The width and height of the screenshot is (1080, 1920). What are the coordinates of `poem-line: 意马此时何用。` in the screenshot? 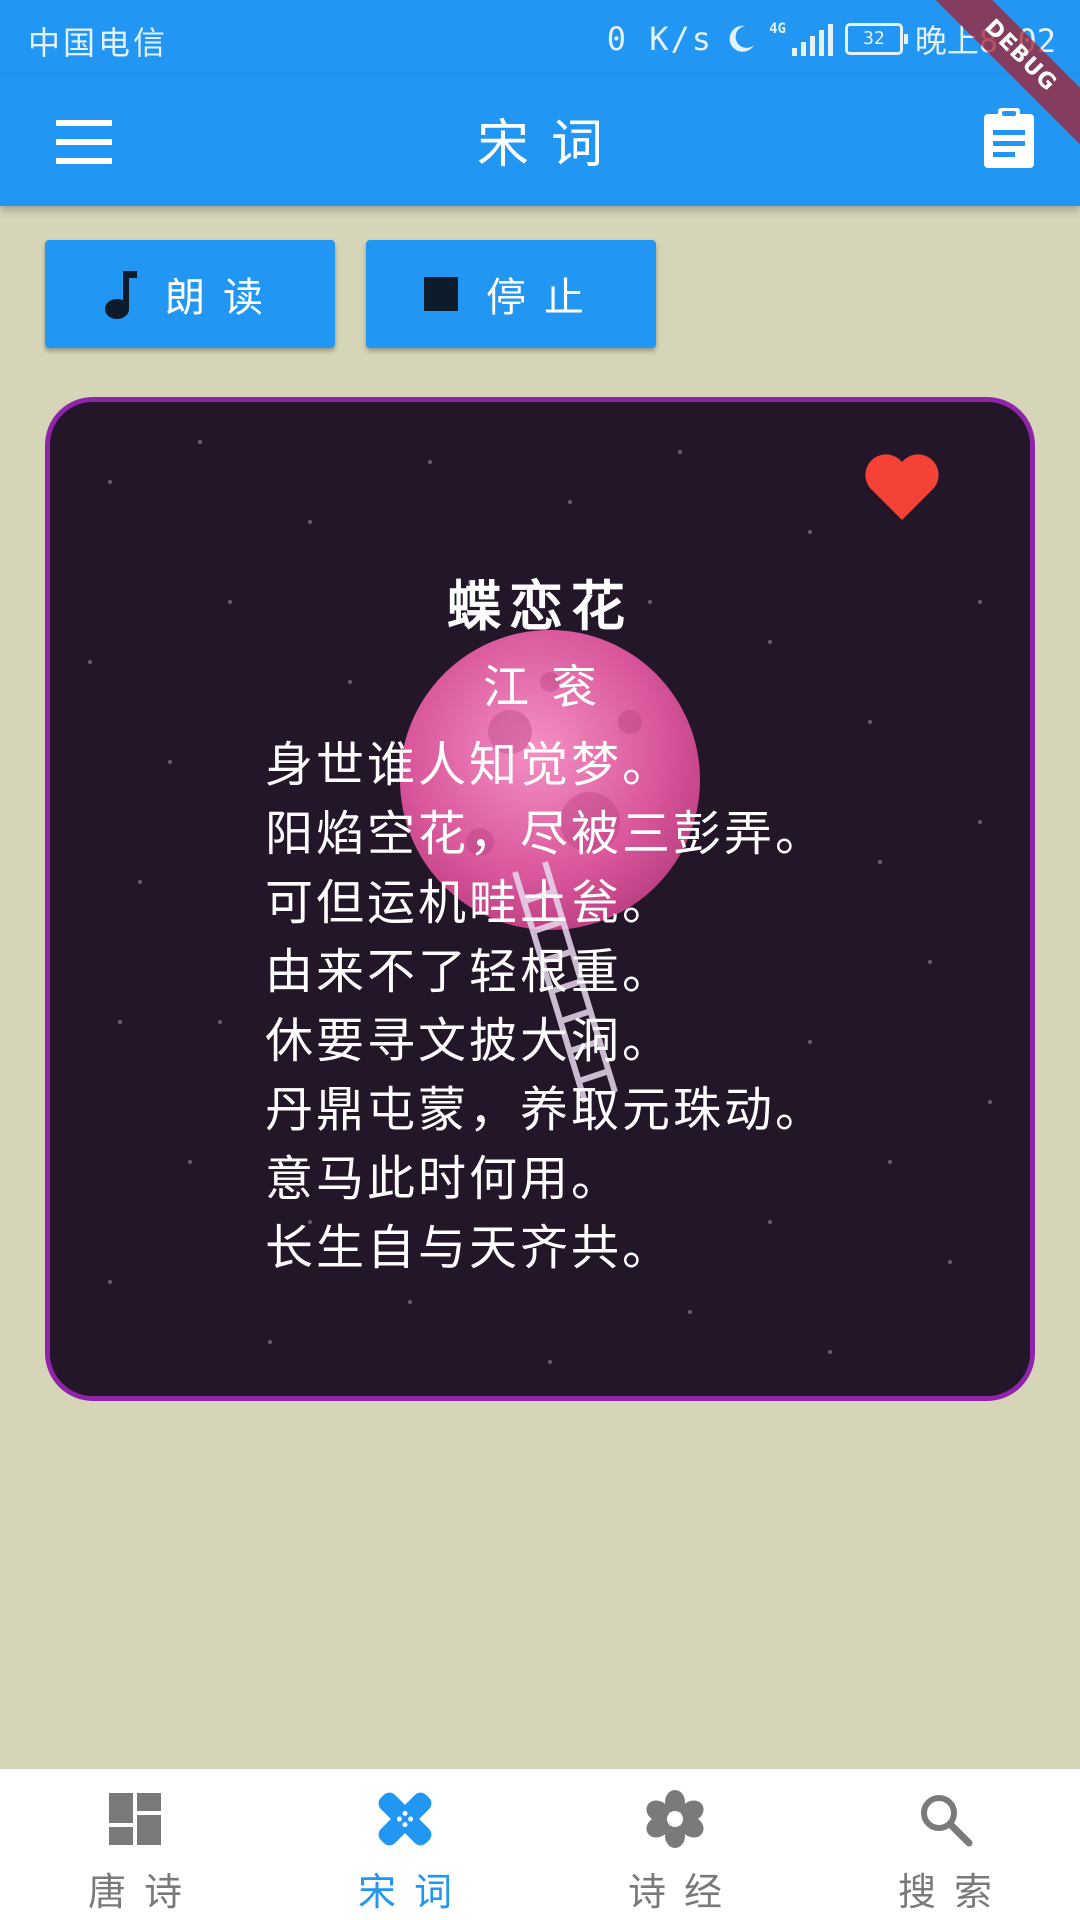 It's located at (444, 1179).